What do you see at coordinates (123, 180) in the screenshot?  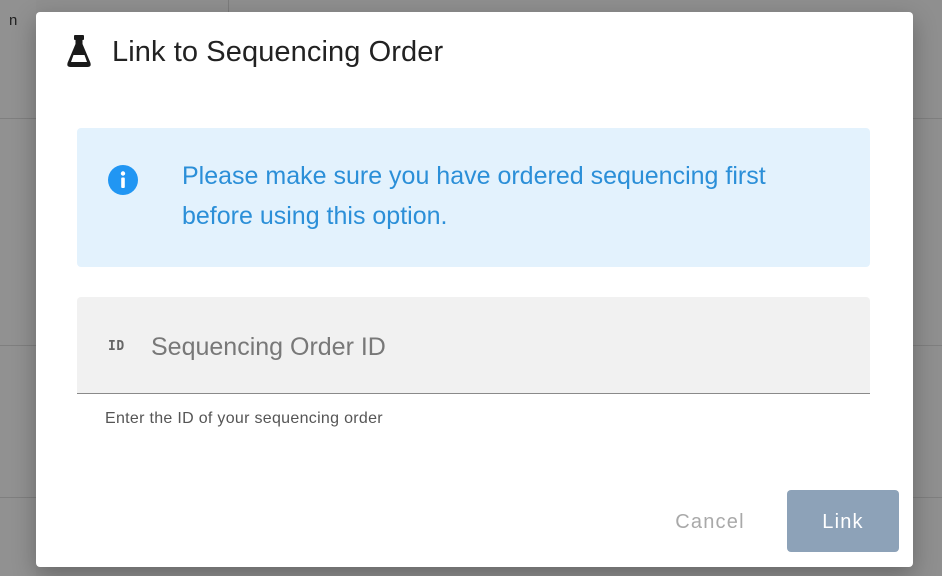 I see `info-icon` at bounding box center [123, 180].